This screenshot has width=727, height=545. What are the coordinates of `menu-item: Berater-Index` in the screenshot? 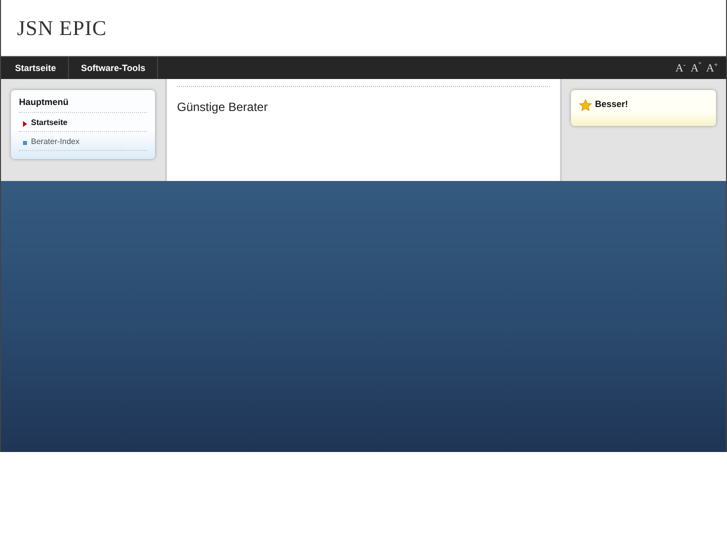 It's located at (83, 141).